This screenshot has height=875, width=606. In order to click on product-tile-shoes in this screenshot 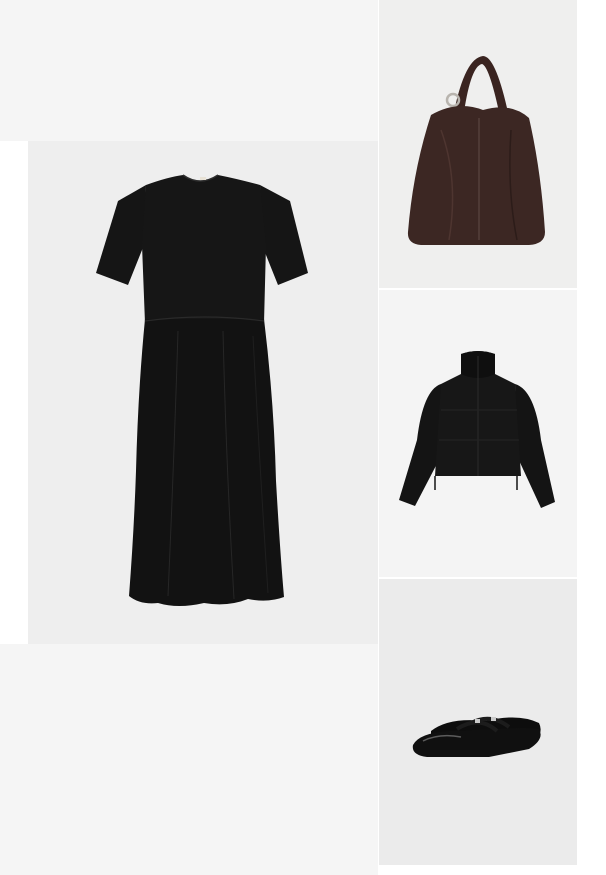, I will do `click(478, 722)`.